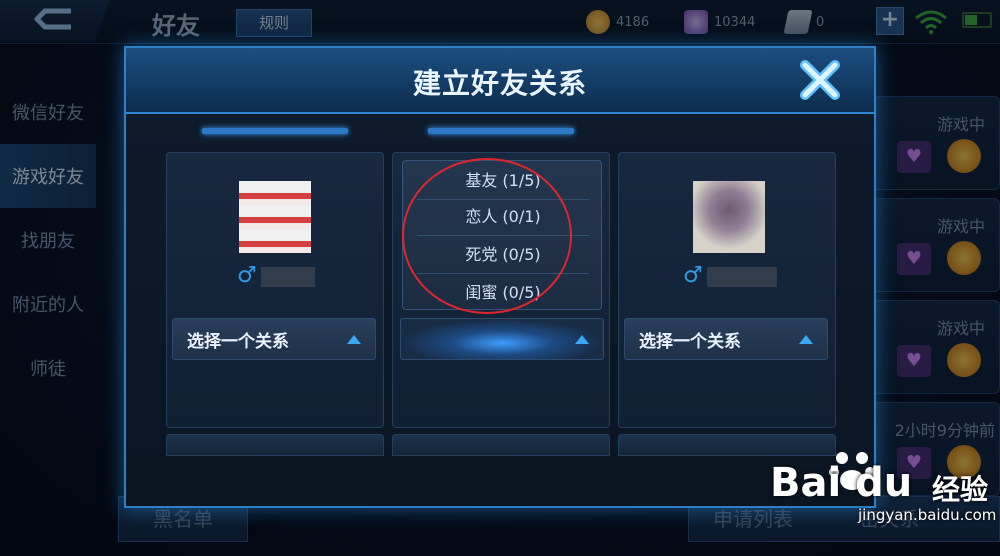  What do you see at coordinates (690, 341) in the screenshot?
I see `right-select-label: 选择一个关系` at bounding box center [690, 341].